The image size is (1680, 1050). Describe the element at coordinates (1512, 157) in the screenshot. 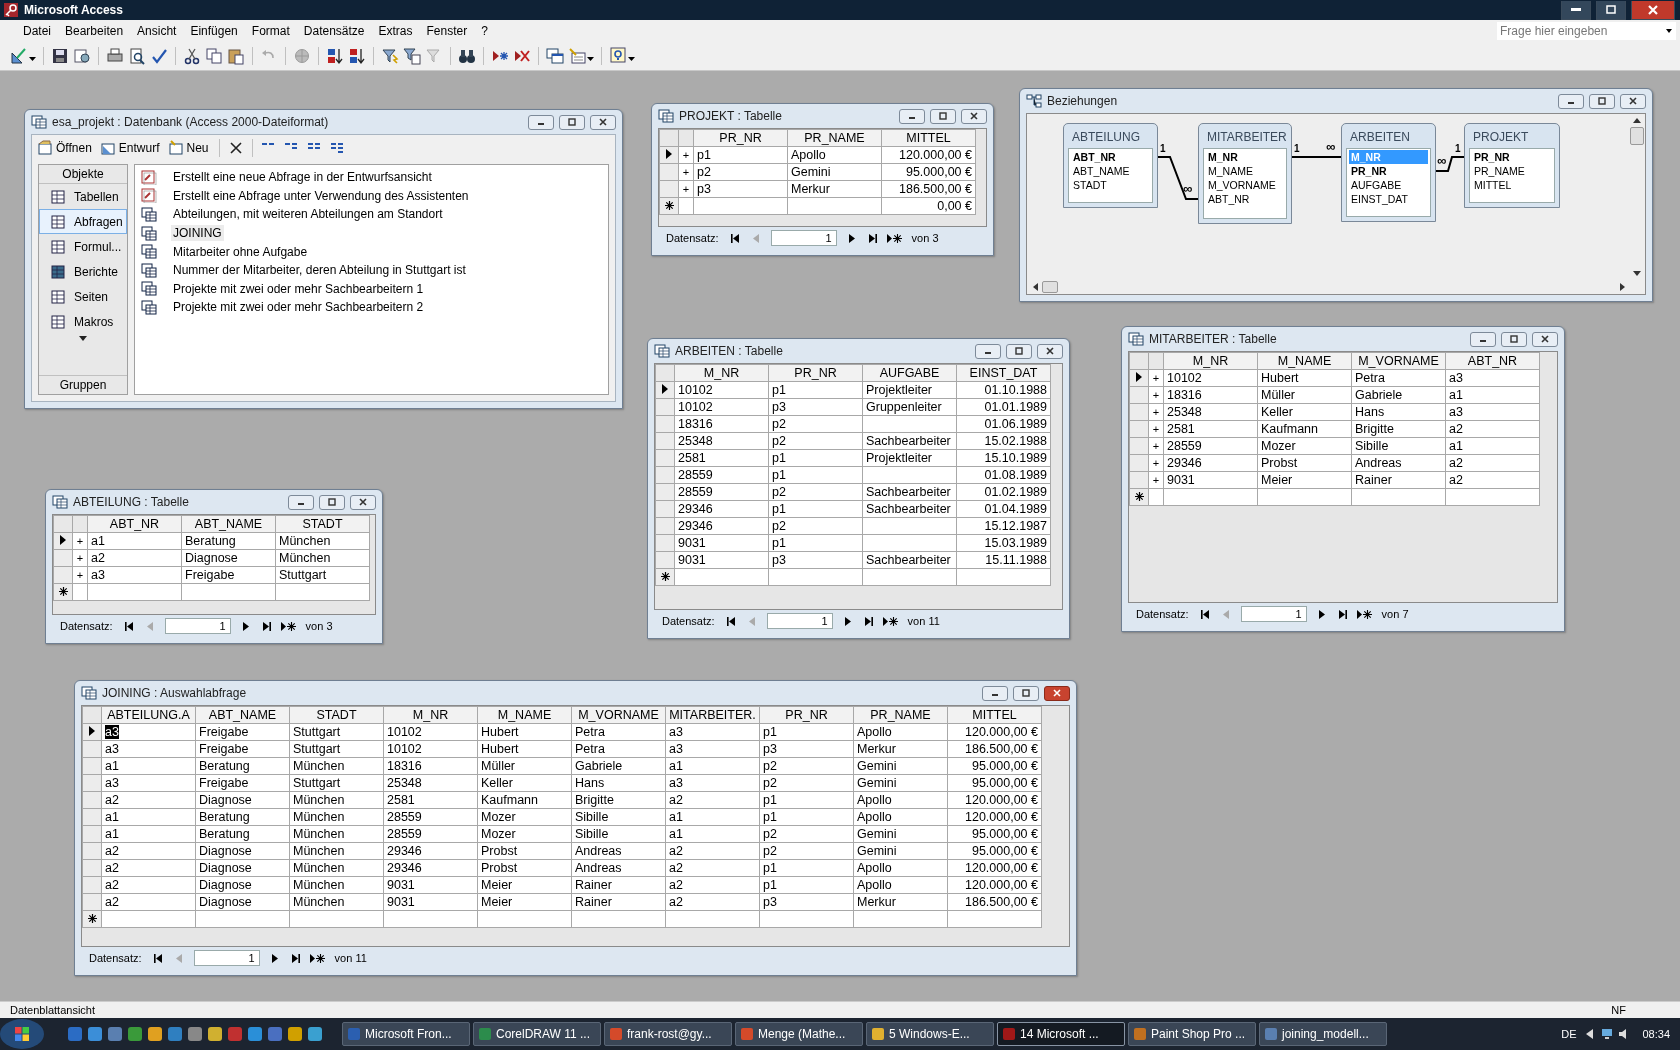

I see `field-name: PR_NR` at that location.